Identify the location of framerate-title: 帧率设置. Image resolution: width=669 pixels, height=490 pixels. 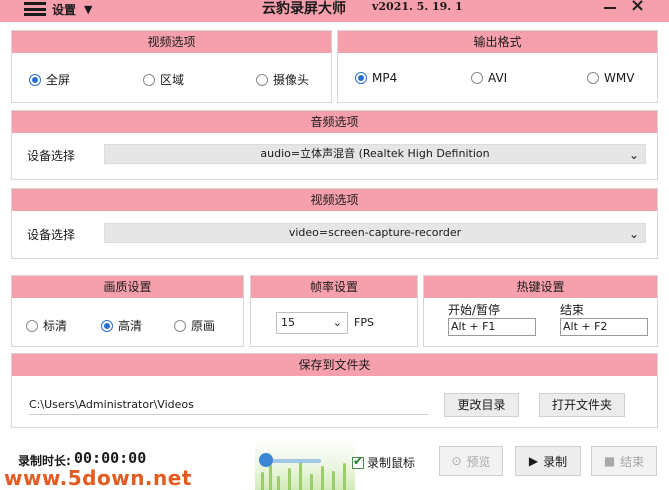
(334, 287).